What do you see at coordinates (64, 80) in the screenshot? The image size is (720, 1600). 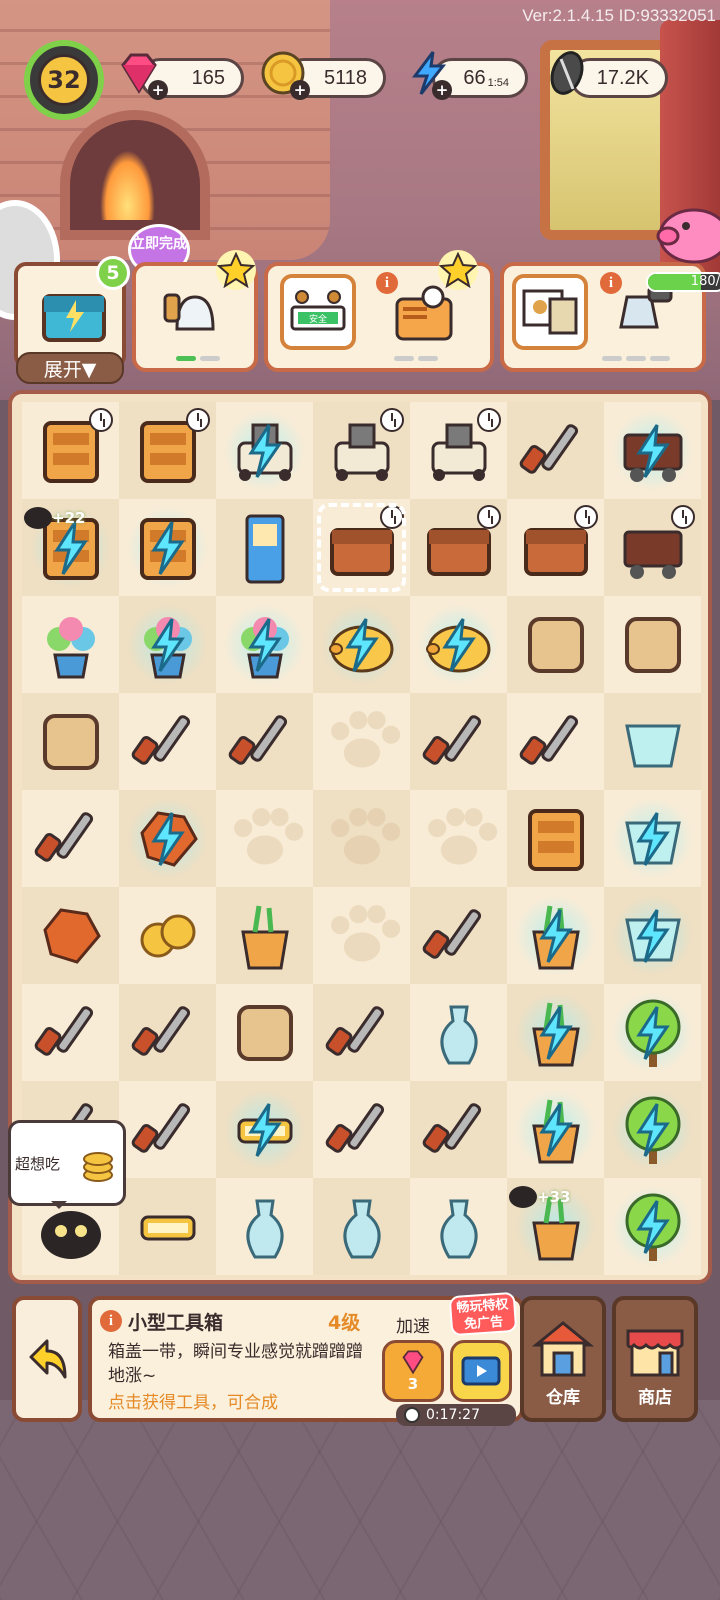 I see `player-level-badge: 32` at bounding box center [64, 80].